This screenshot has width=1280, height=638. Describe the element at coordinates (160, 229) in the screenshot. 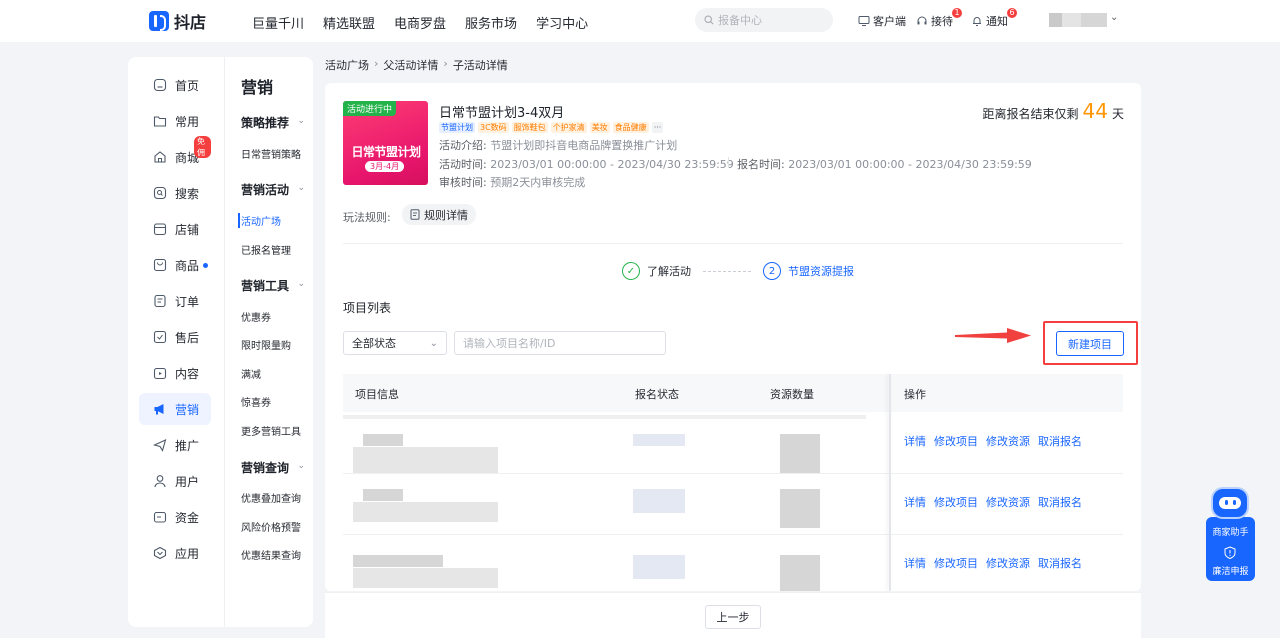

I see `store-icon` at that location.